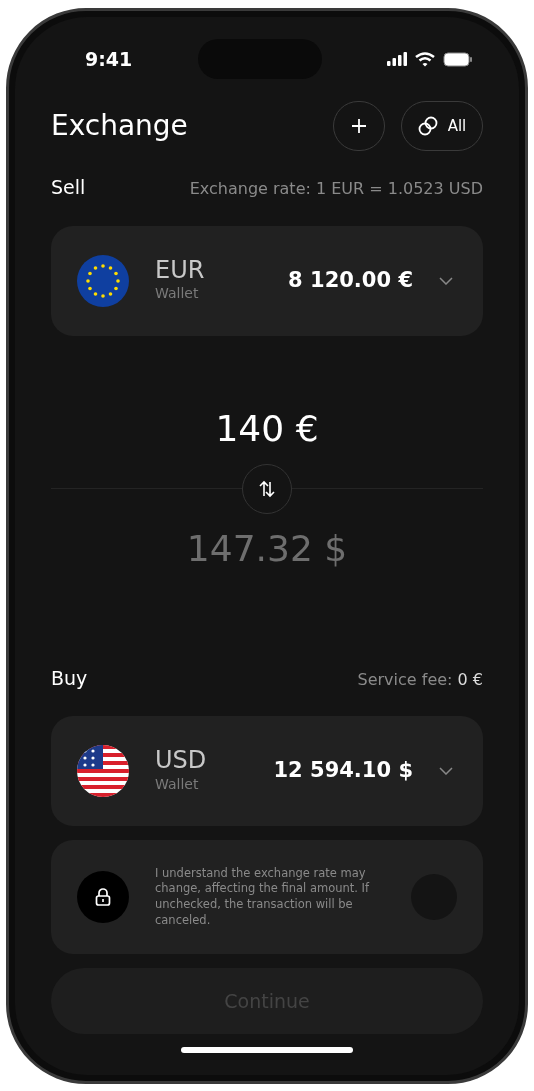 This screenshot has height=1091, width=534. I want to click on wallet-balance: 12 594.10 $, so click(343, 771).